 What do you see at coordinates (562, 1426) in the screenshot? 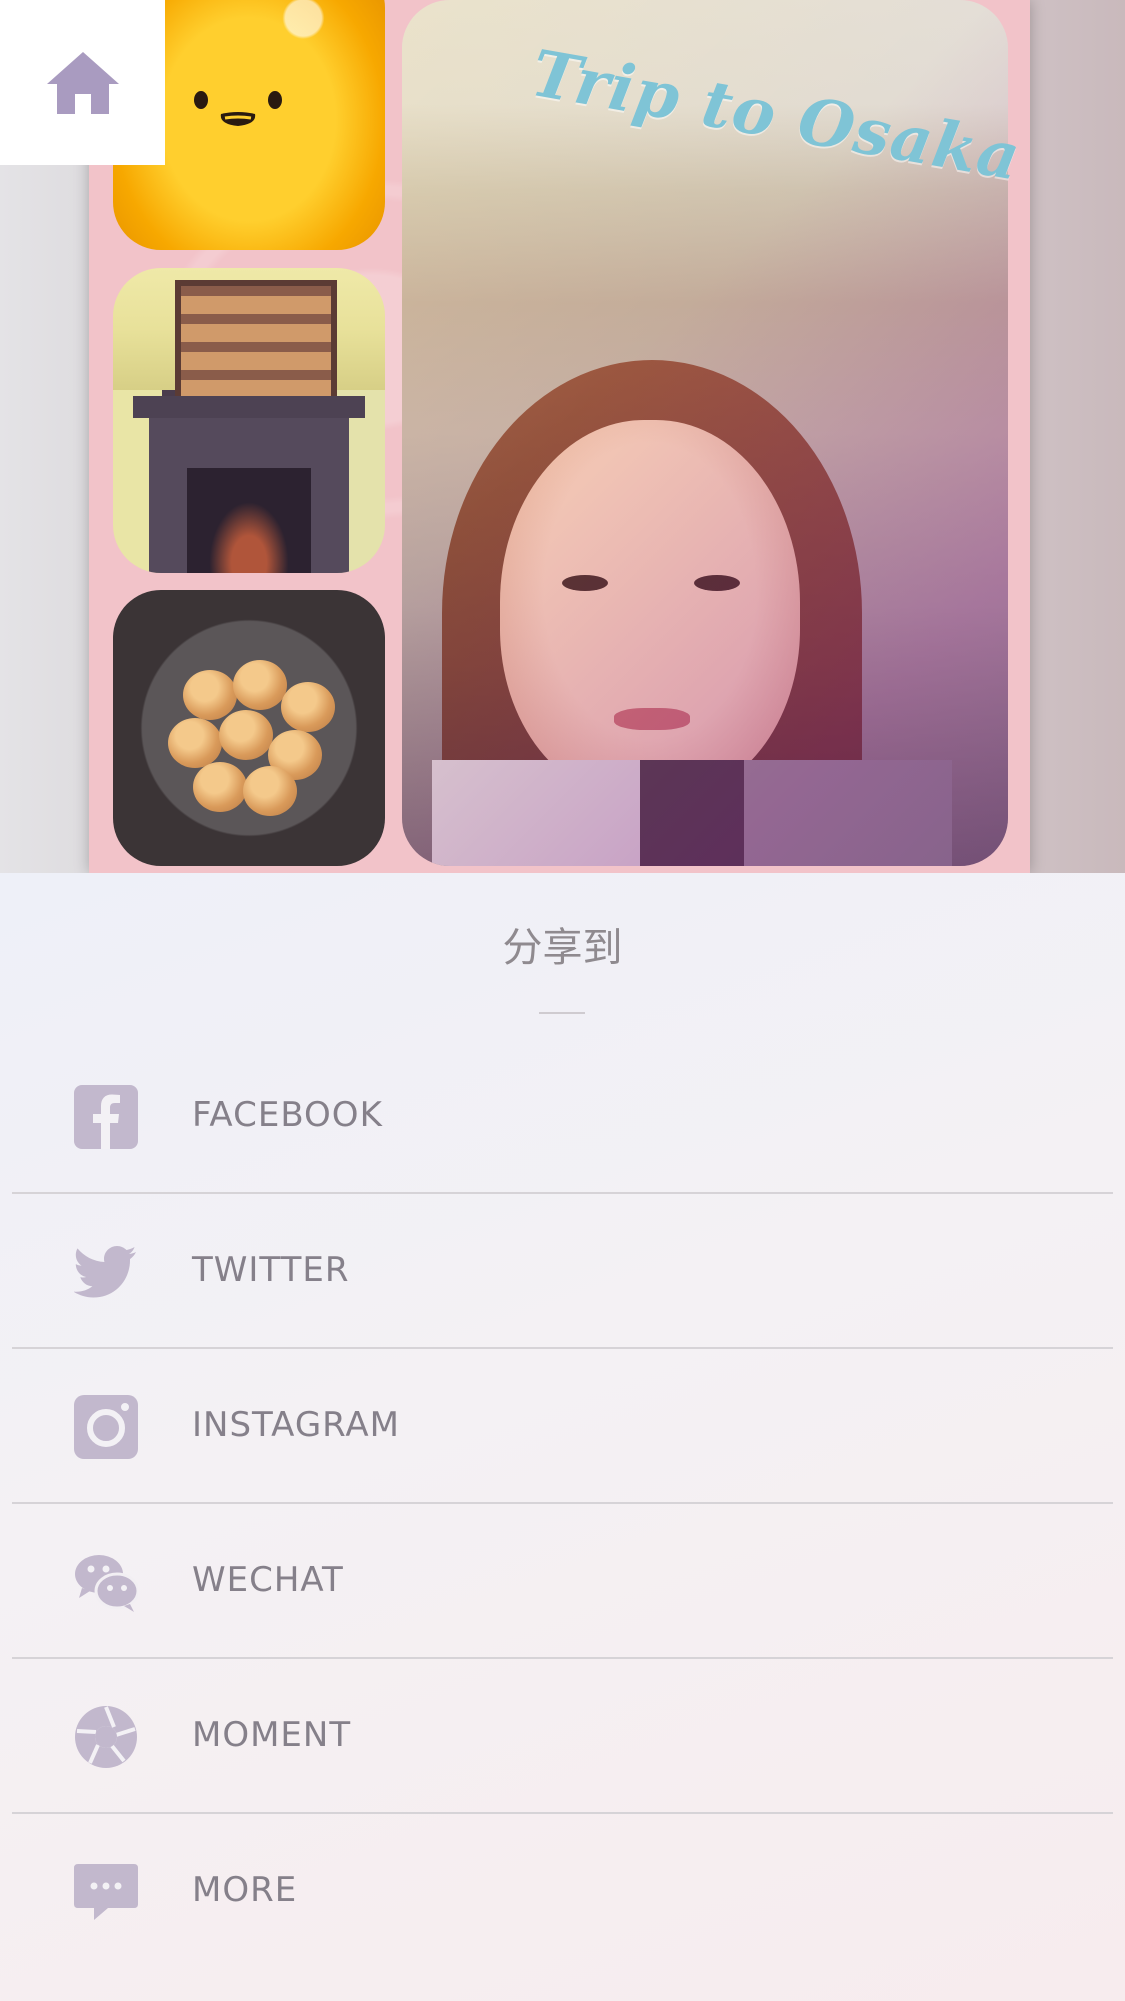
I see `share-item-instagram: INSTAGRAM` at bounding box center [562, 1426].